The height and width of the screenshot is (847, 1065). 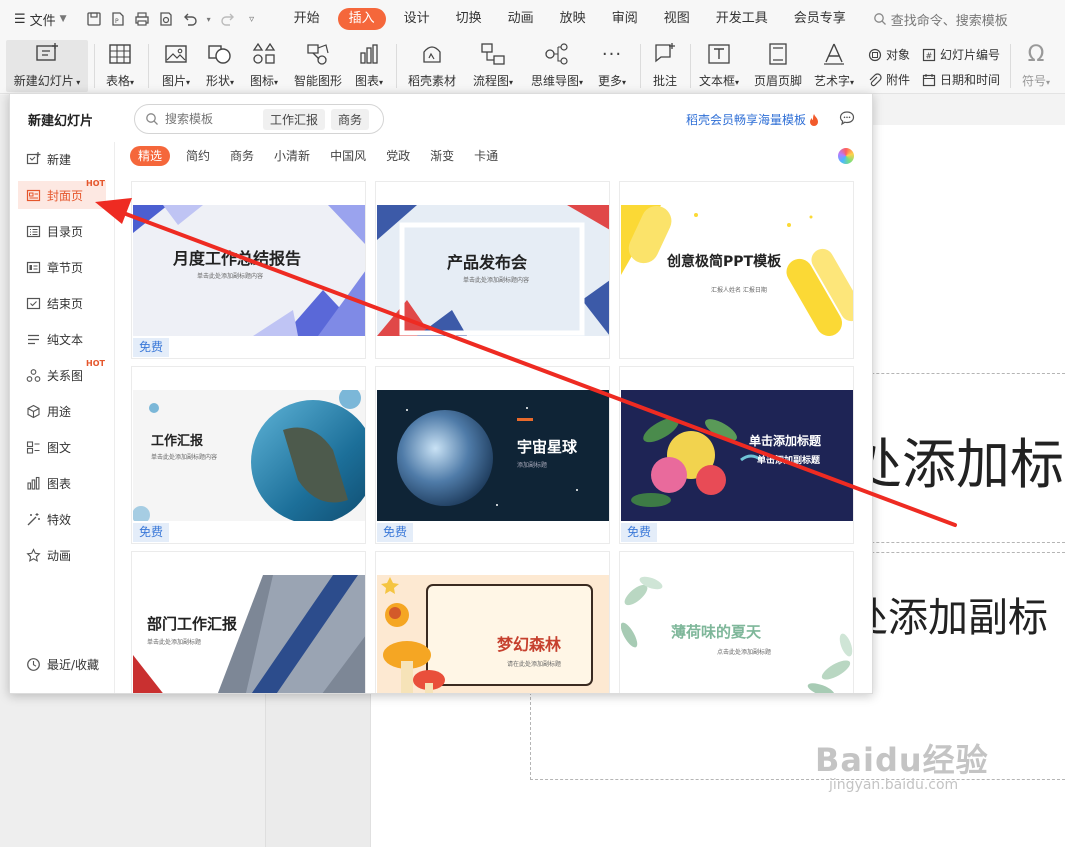 What do you see at coordinates (665, 66) in the screenshot?
I see `comment-button: 批注` at bounding box center [665, 66].